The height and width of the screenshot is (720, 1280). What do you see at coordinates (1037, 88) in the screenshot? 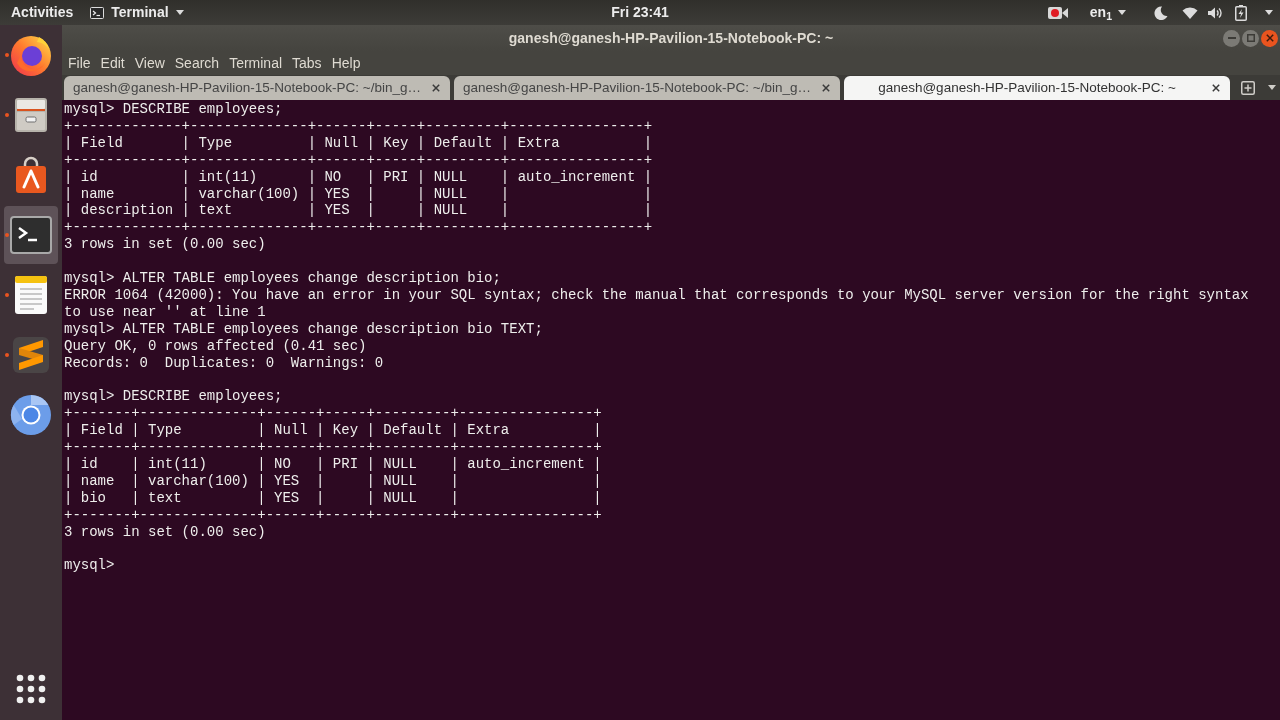
I see `terminal-tab: ganesh@ganesh-HP-Pavilion-15-Notebook-PC: ~` at bounding box center [1037, 88].